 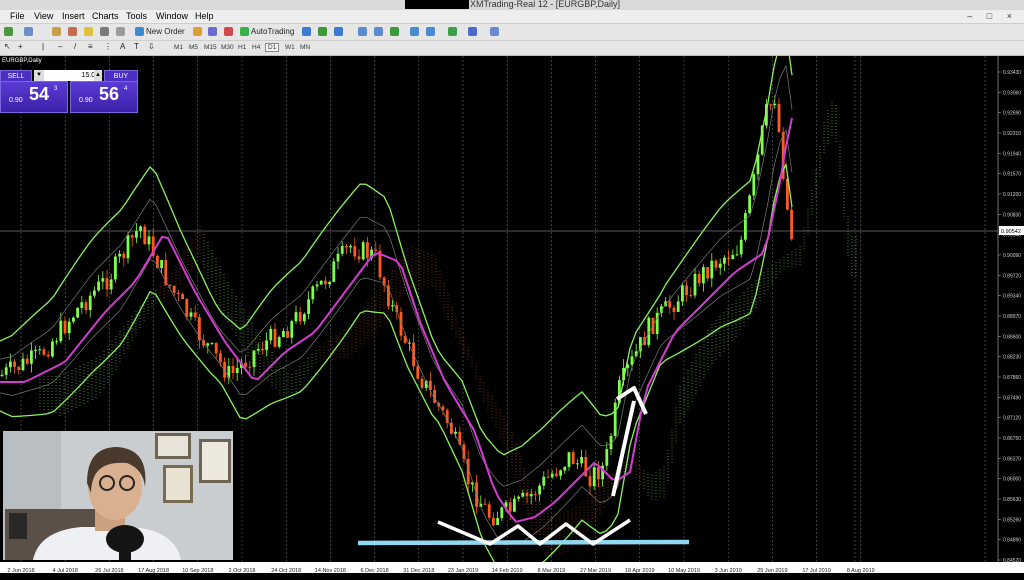 I want to click on buy-price-prefix: 0.90, so click(x=86, y=100).